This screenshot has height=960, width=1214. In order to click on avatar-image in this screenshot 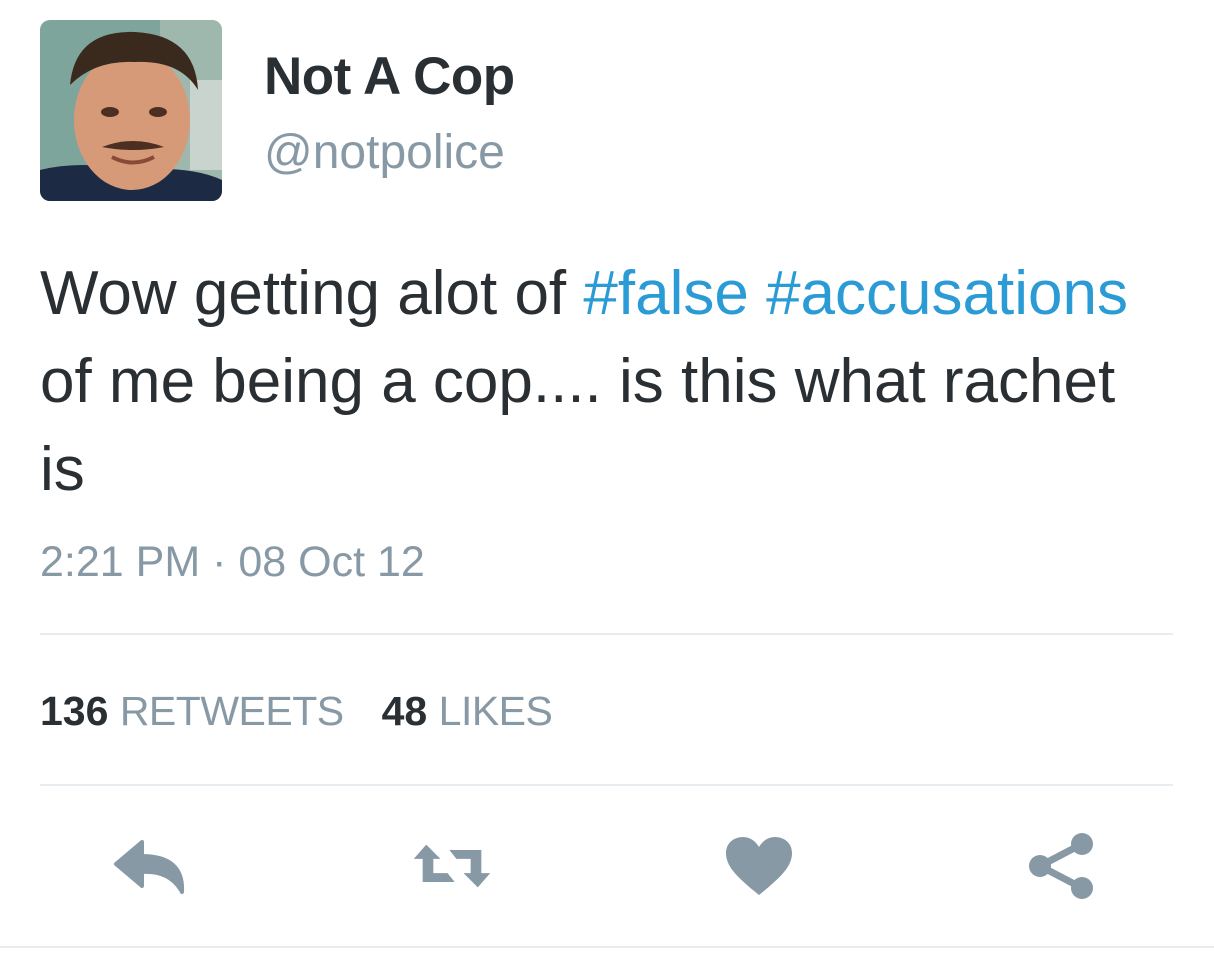, I will do `click(131, 110)`.